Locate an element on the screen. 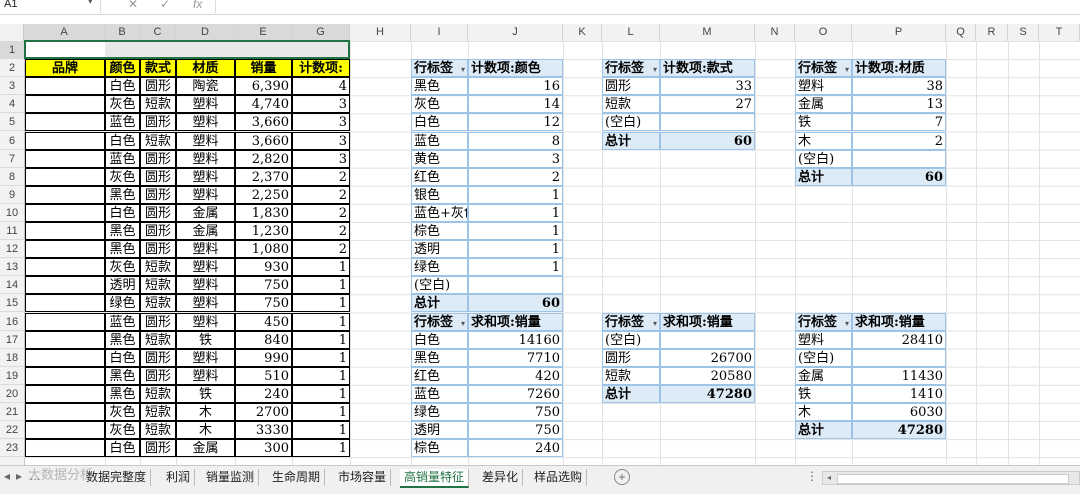 The height and width of the screenshot is (494, 1080). pivot-row-label: 短款 is located at coordinates (631, 104).